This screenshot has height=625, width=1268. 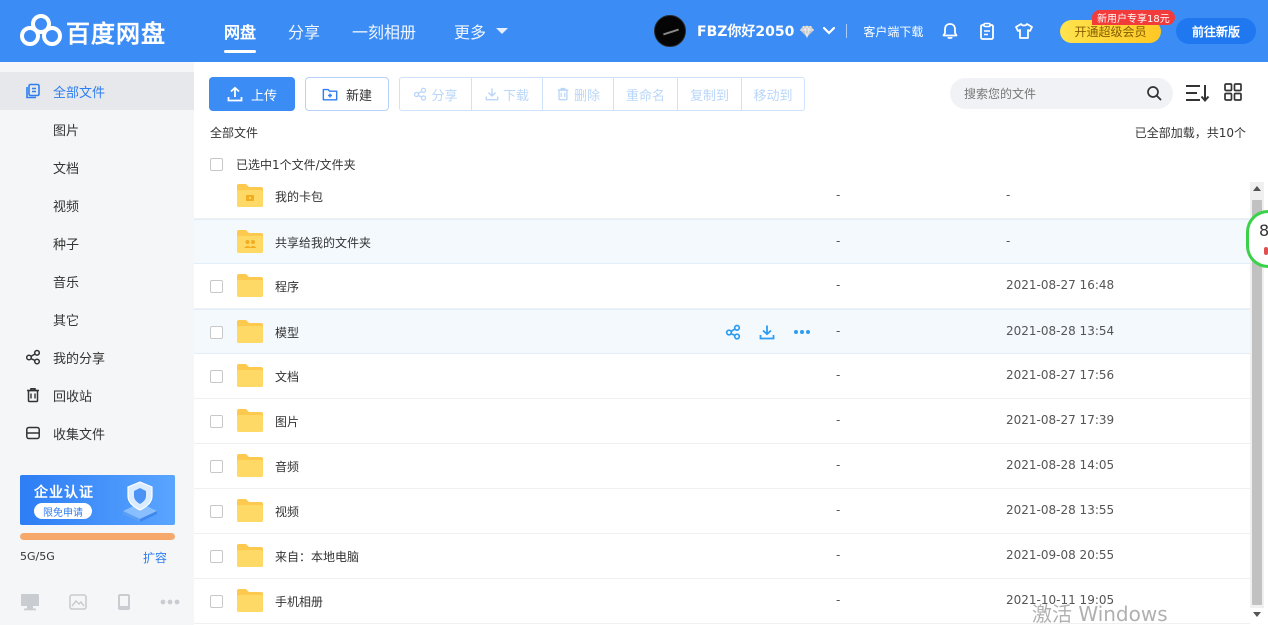 I want to click on file-name: 文档, so click(x=287, y=376).